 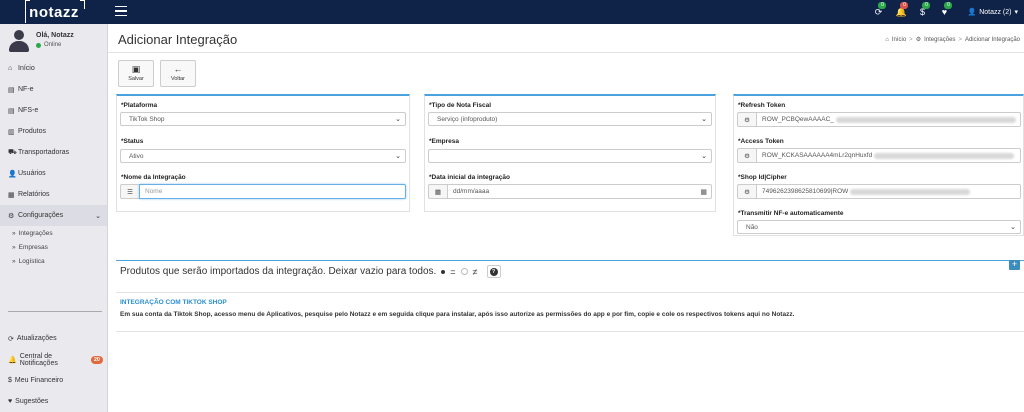 I want to click on title-divider, so click(x=566, y=52).